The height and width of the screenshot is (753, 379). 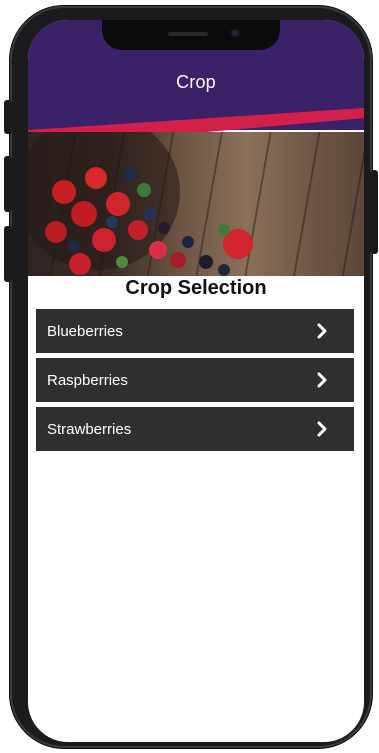 I want to click on speaker-grille, so click(x=188, y=34).